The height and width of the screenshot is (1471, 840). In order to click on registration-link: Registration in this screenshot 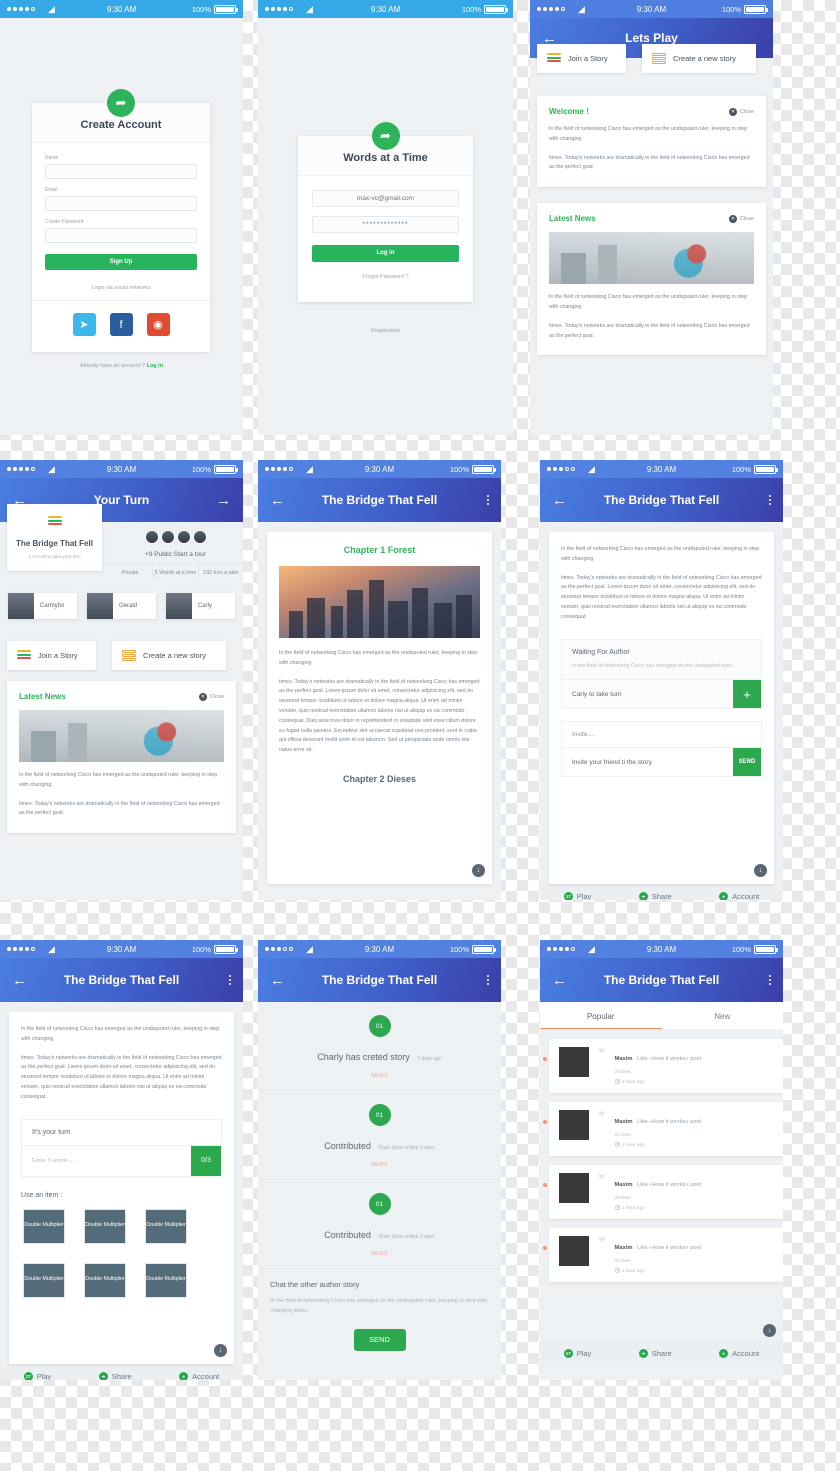, I will do `click(385, 331)`.